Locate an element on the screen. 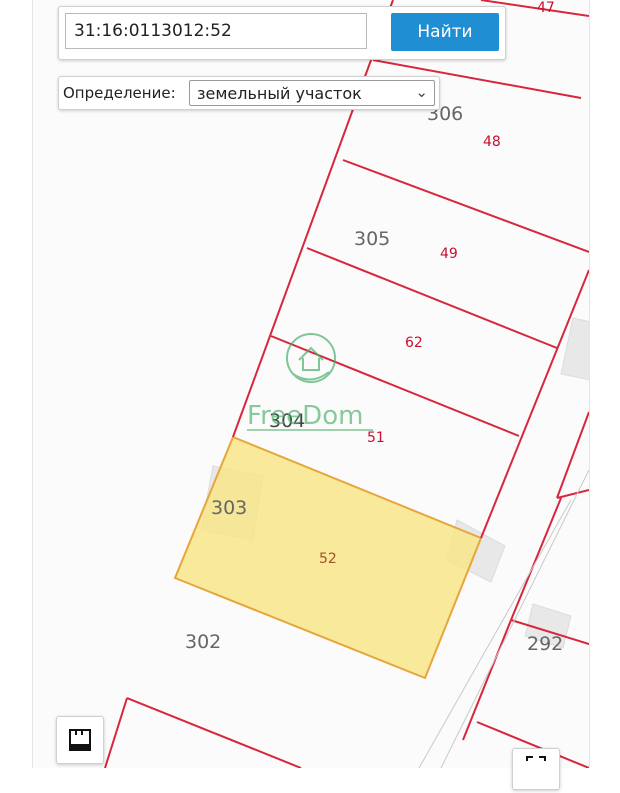  search-panel: Найти is located at coordinates (282, 33).